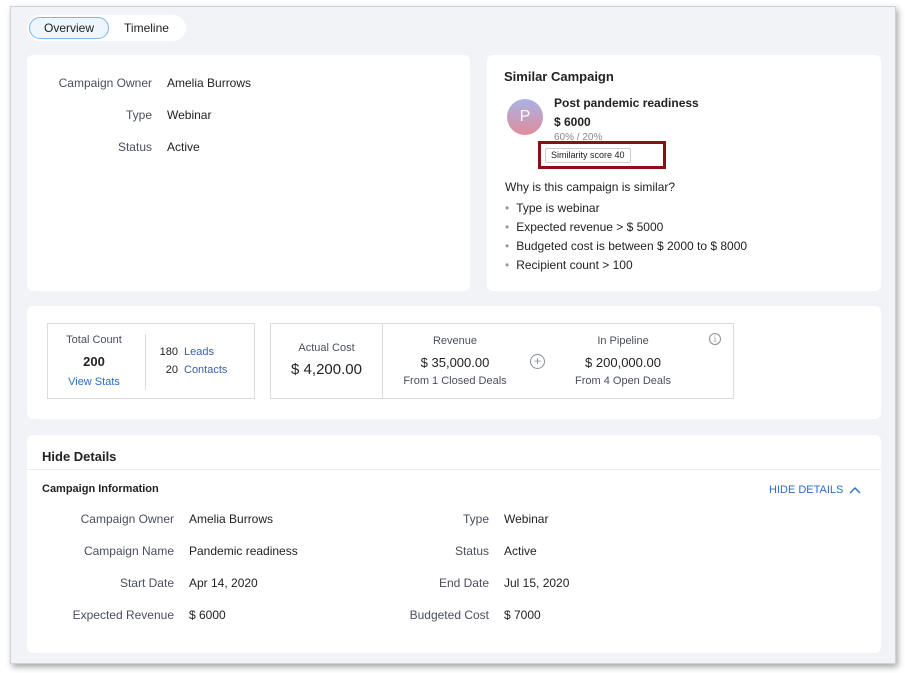  Describe the element at coordinates (223, 583) in the screenshot. I see `detail-start-date-value: Apr 14, 2020` at that location.